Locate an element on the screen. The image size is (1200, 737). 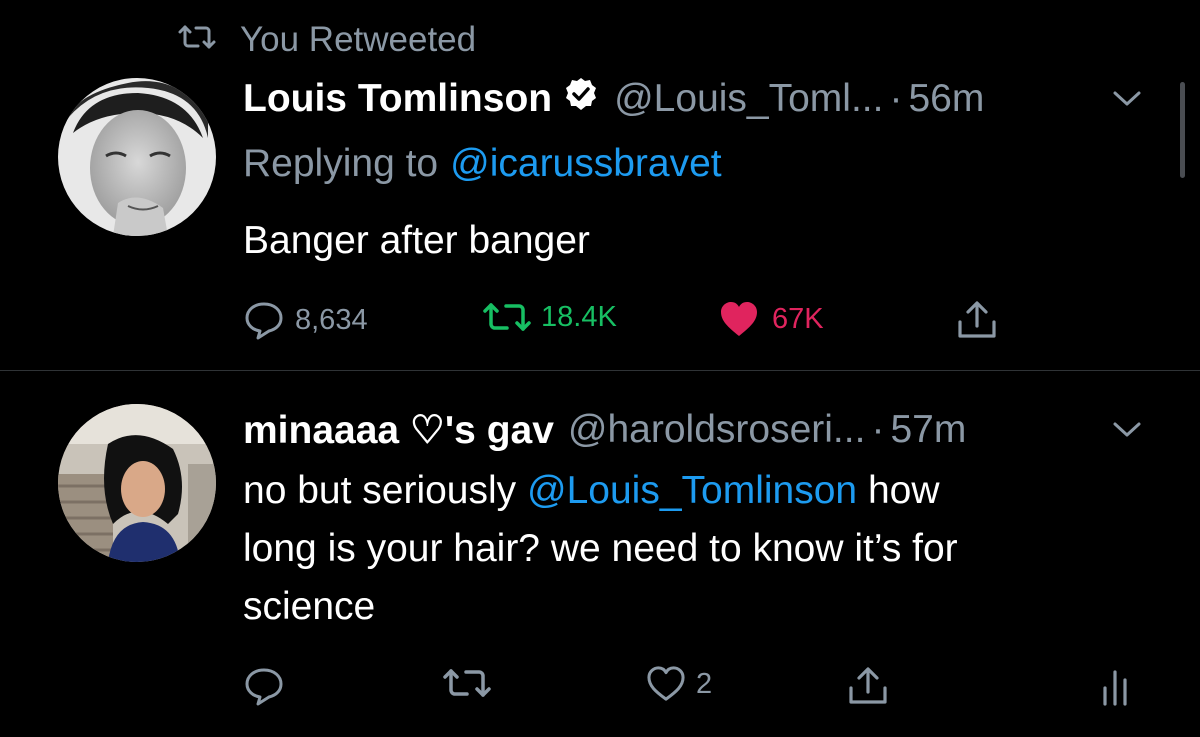
retweet-button is located at coordinates (467, 683).